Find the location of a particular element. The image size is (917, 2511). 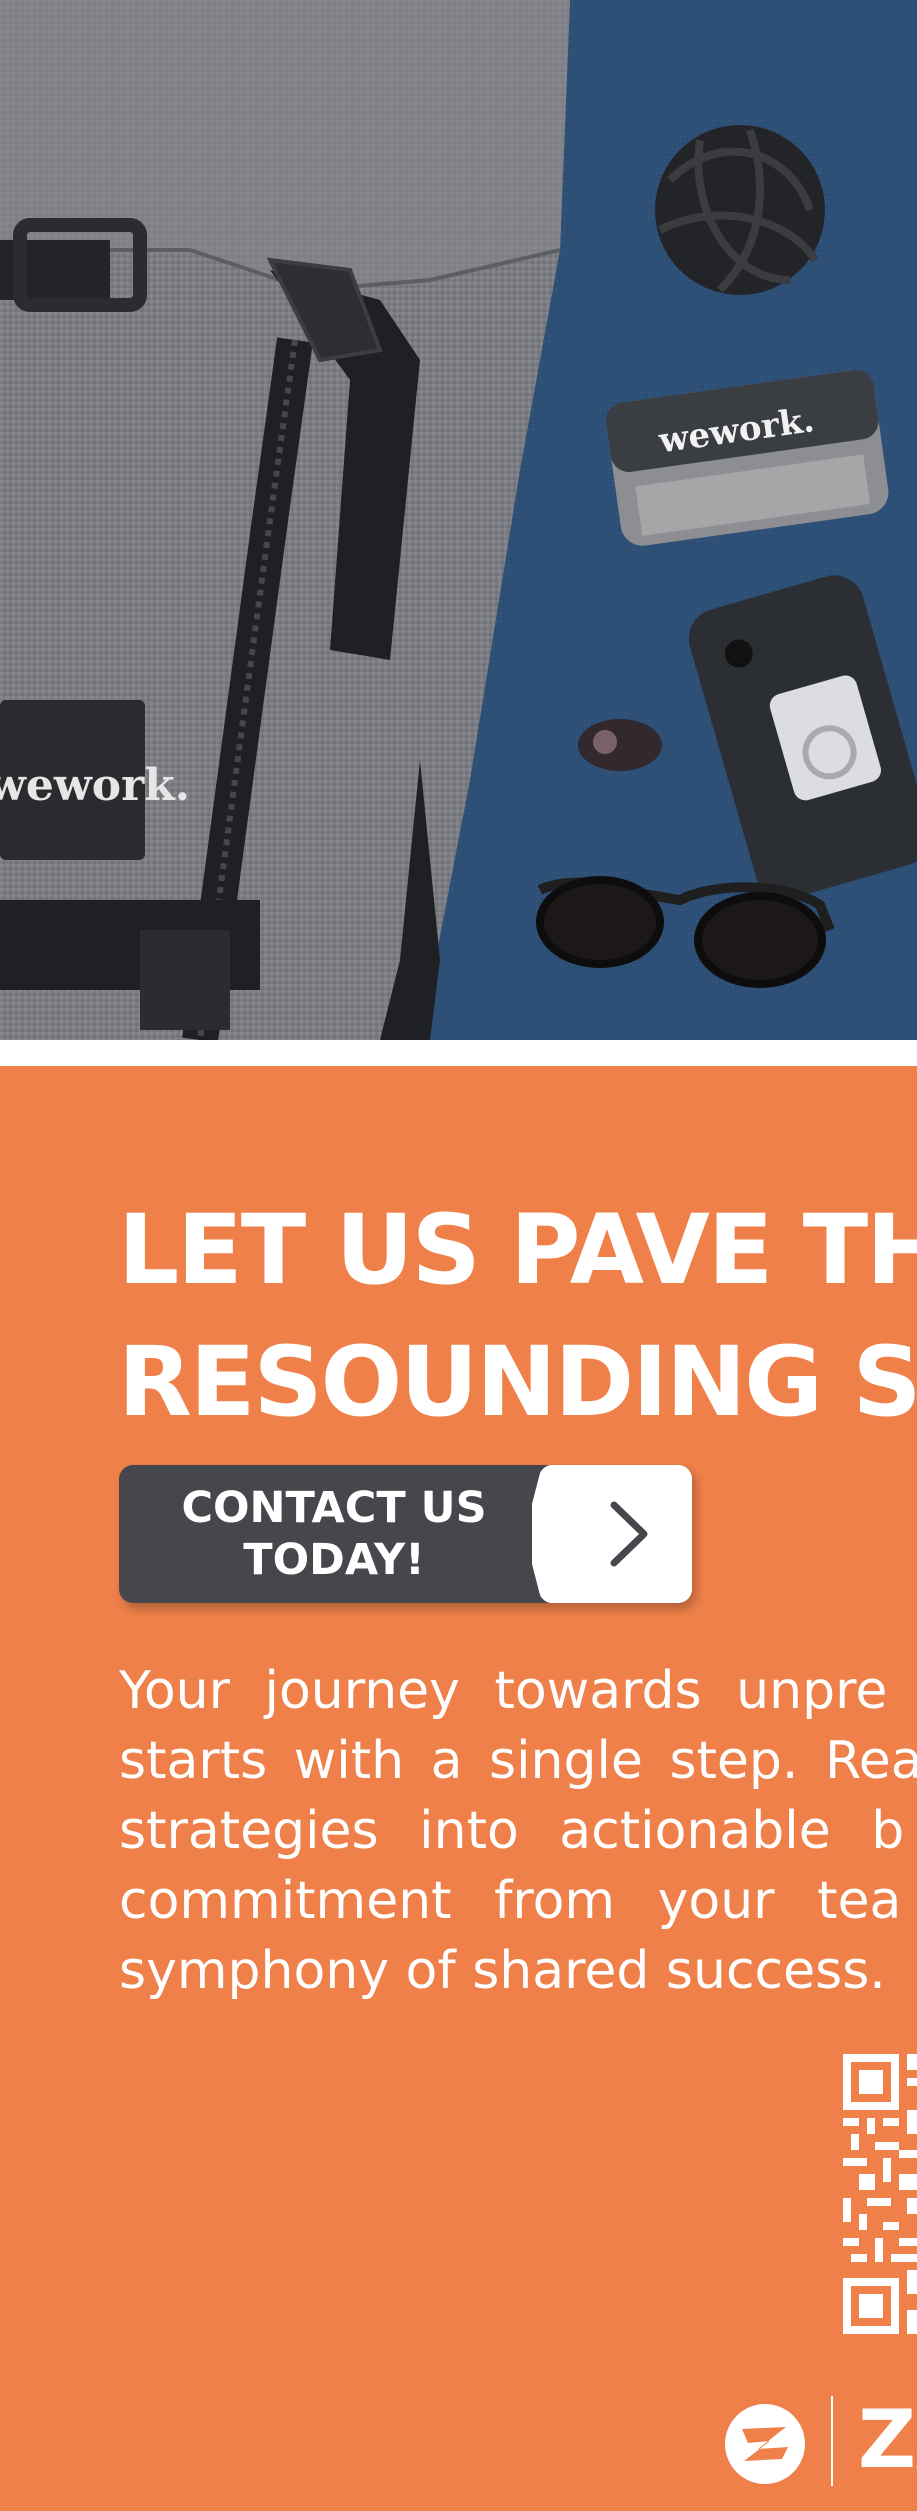

intro-line-4: commitment from your tea is located at coordinates (510, 1901).